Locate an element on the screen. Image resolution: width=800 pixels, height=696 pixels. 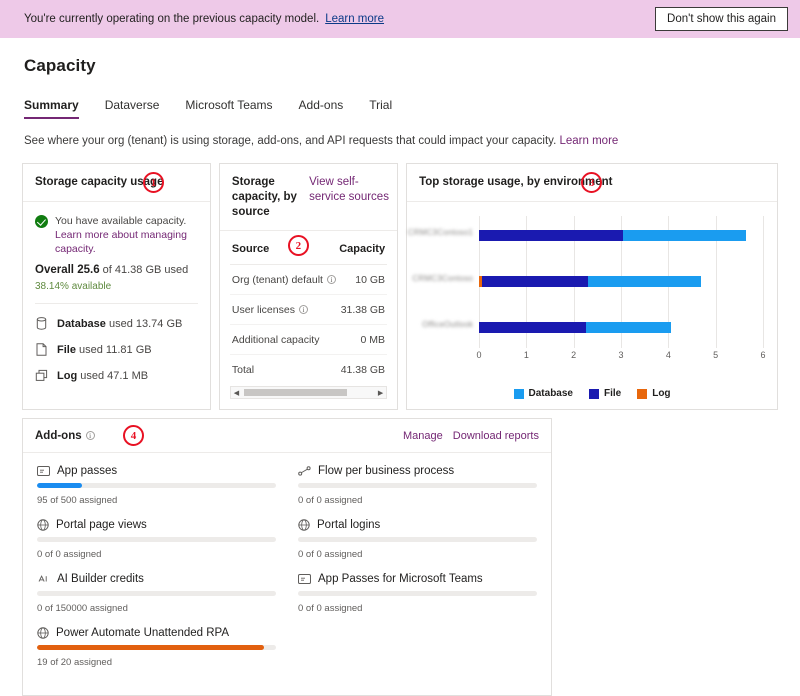
x-tick-label: 2 is located at coordinates (574, 355).